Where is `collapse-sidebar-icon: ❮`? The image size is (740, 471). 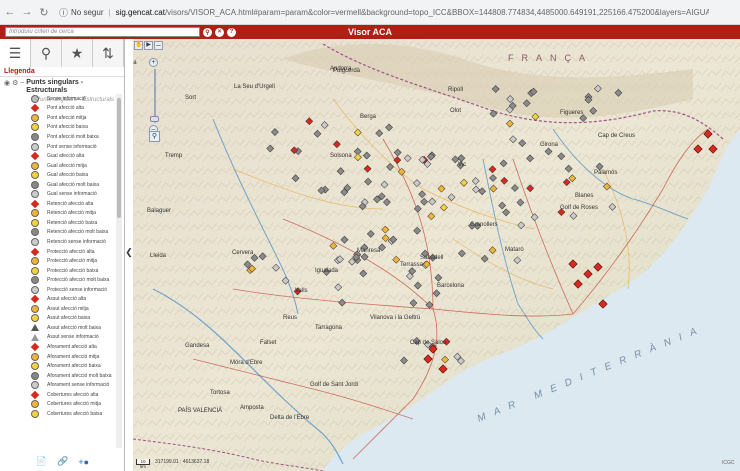
collapse-sidebar-icon: ❮ is located at coordinates (129, 252).